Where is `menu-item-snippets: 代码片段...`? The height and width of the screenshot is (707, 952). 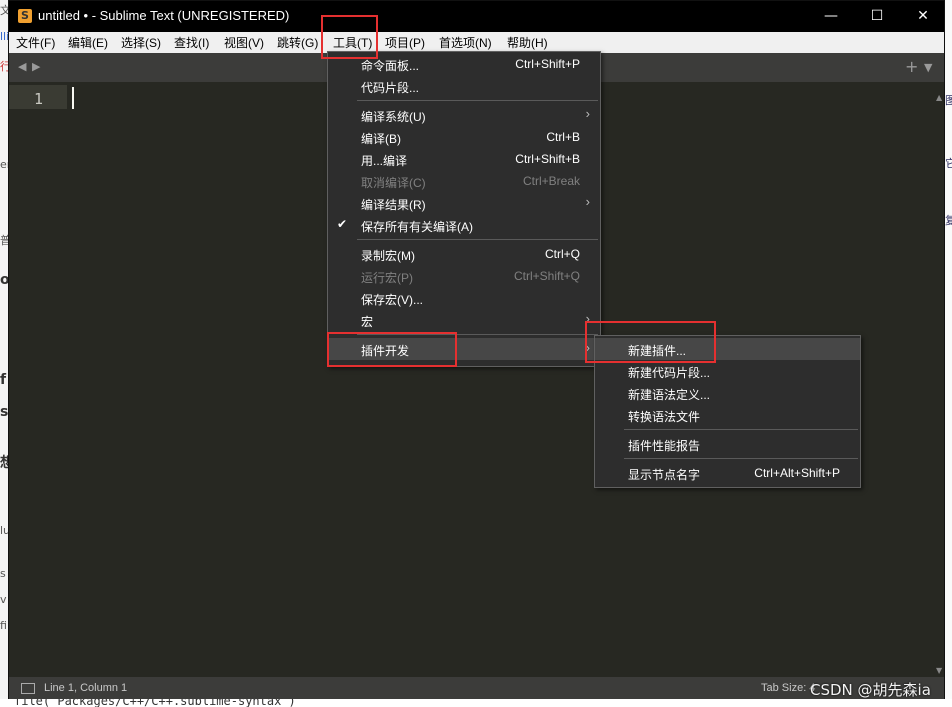 menu-item-snippets: 代码片段... is located at coordinates (464, 86).